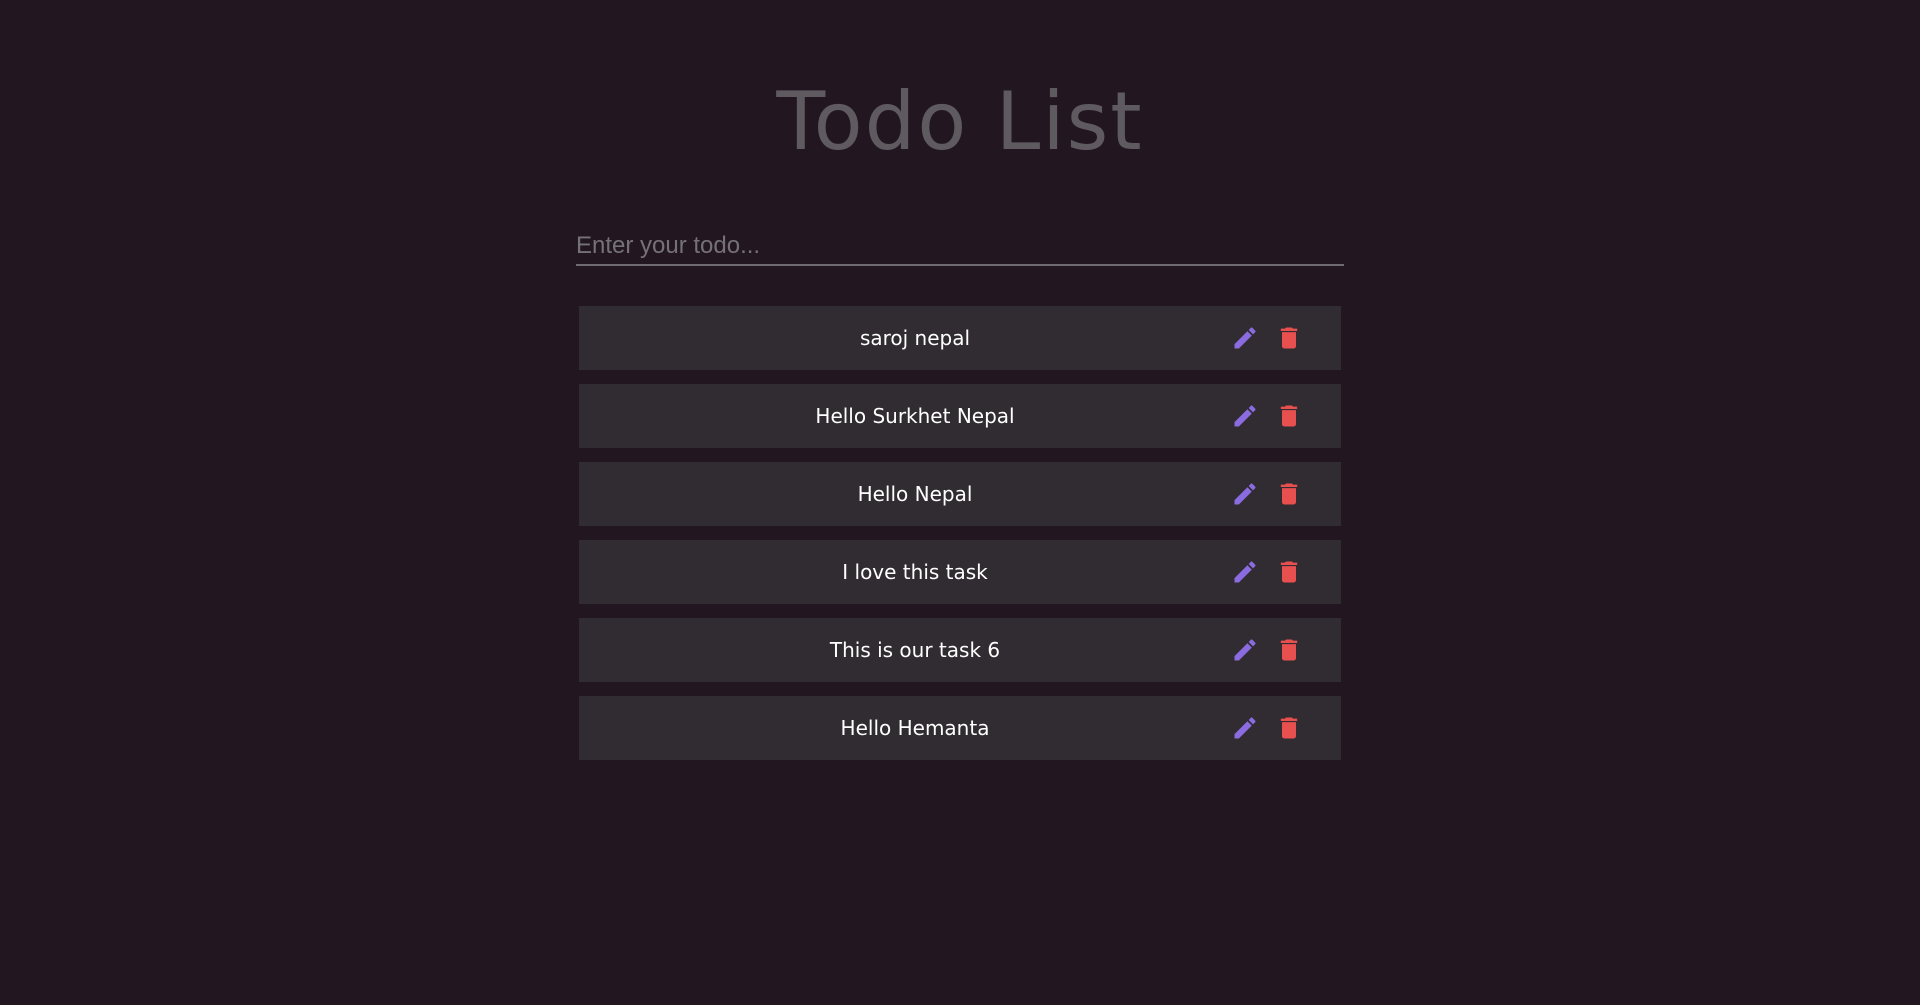  What do you see at coordinates (960, 249) in the screenshot?
I see `todo-input` at bounding box center [960, 249].